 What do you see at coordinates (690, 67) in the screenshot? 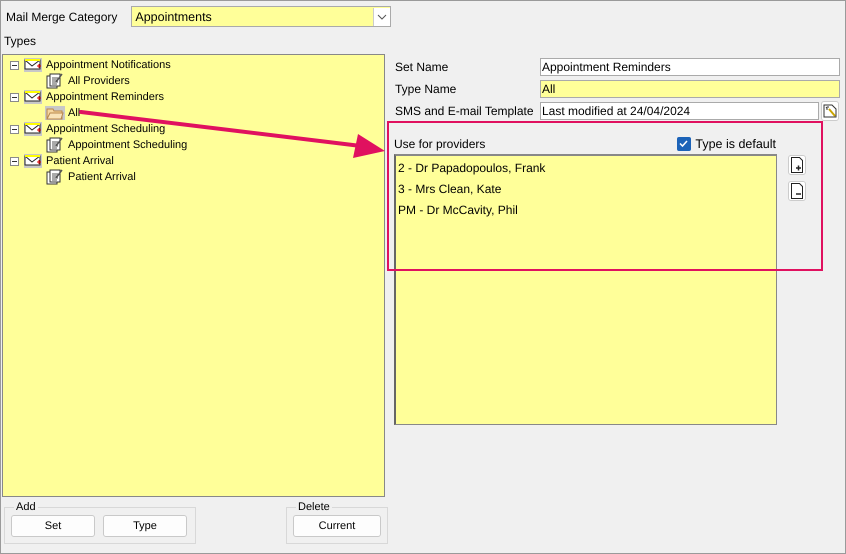
I see `input-field: Appointment Reminders` at bounding box center [690, 67].